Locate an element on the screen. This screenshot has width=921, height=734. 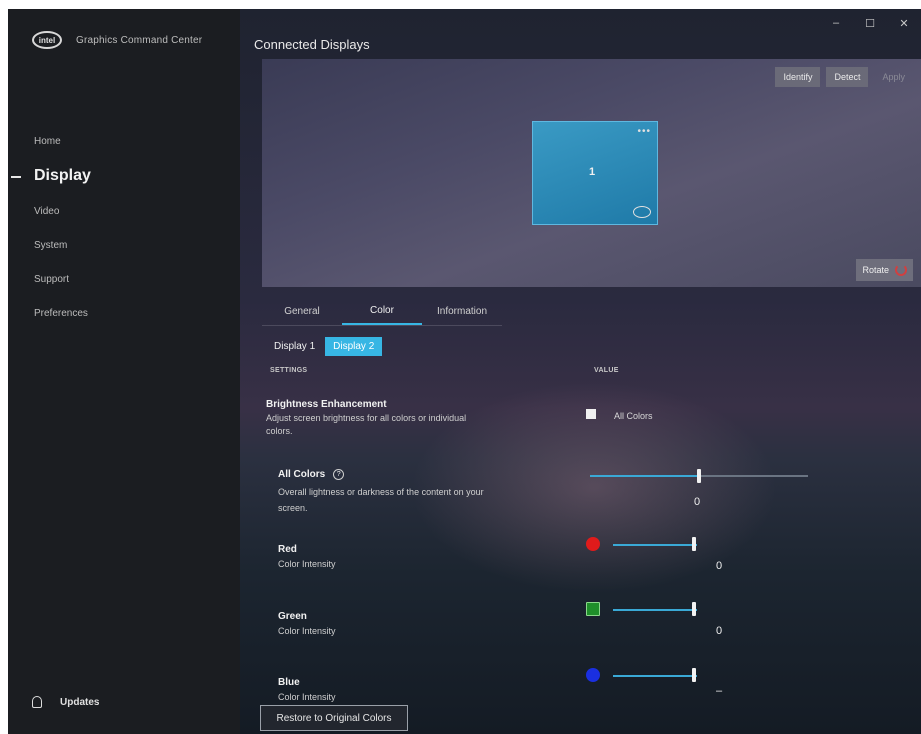
sidebar-item-label: Preferences is located at coordinates (61, 313).